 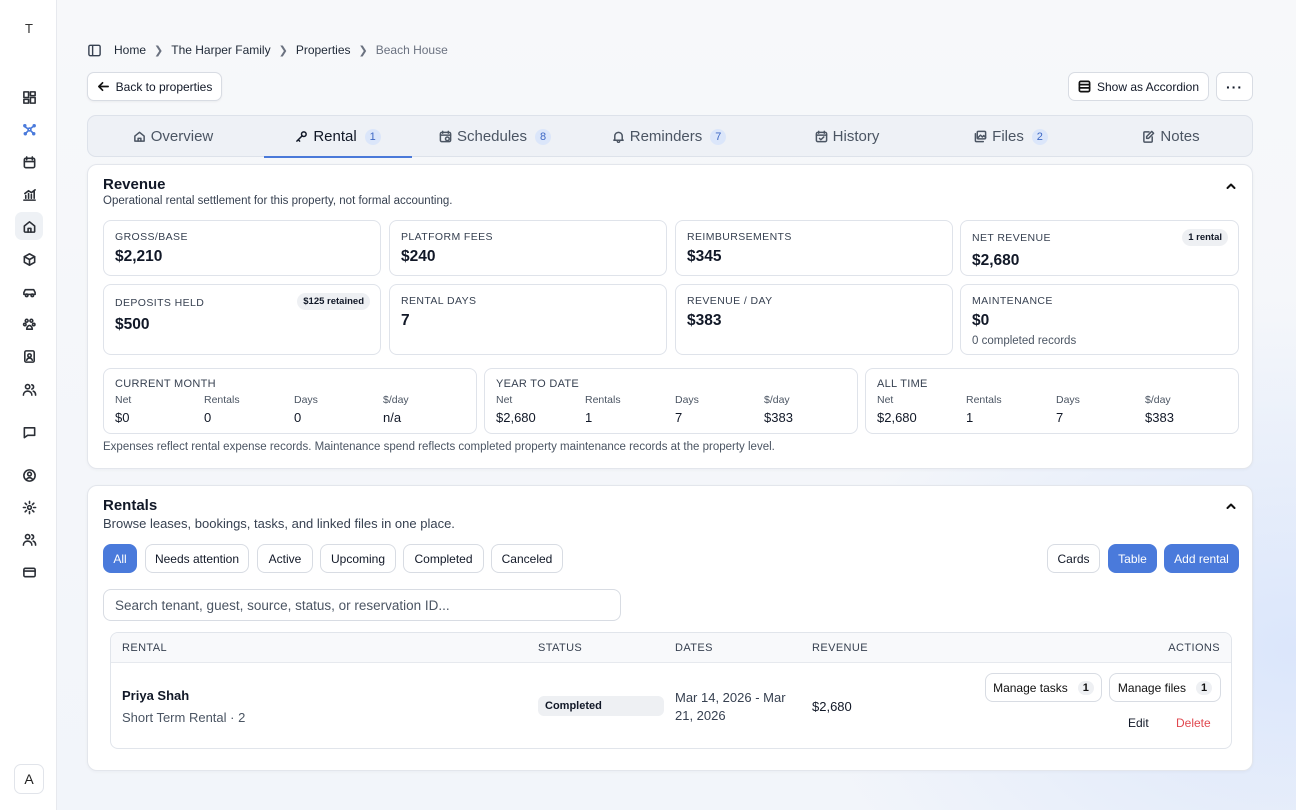 I want to click on table-header: Rental Status Dates Revenue Actions, so click(x=671, y=648).